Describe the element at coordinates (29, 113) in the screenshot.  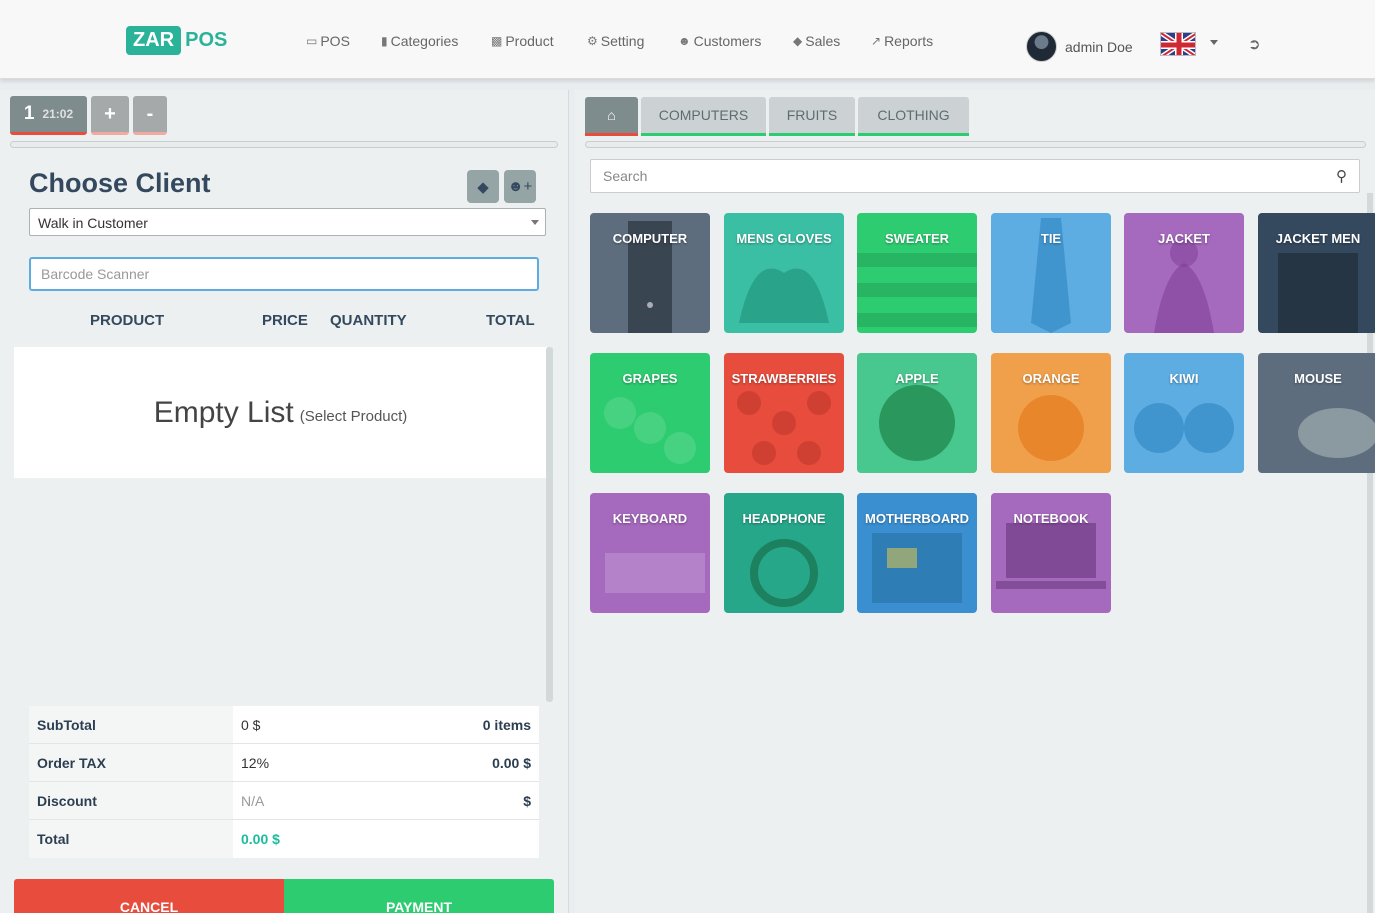
I see `order-number: 1` at that location.